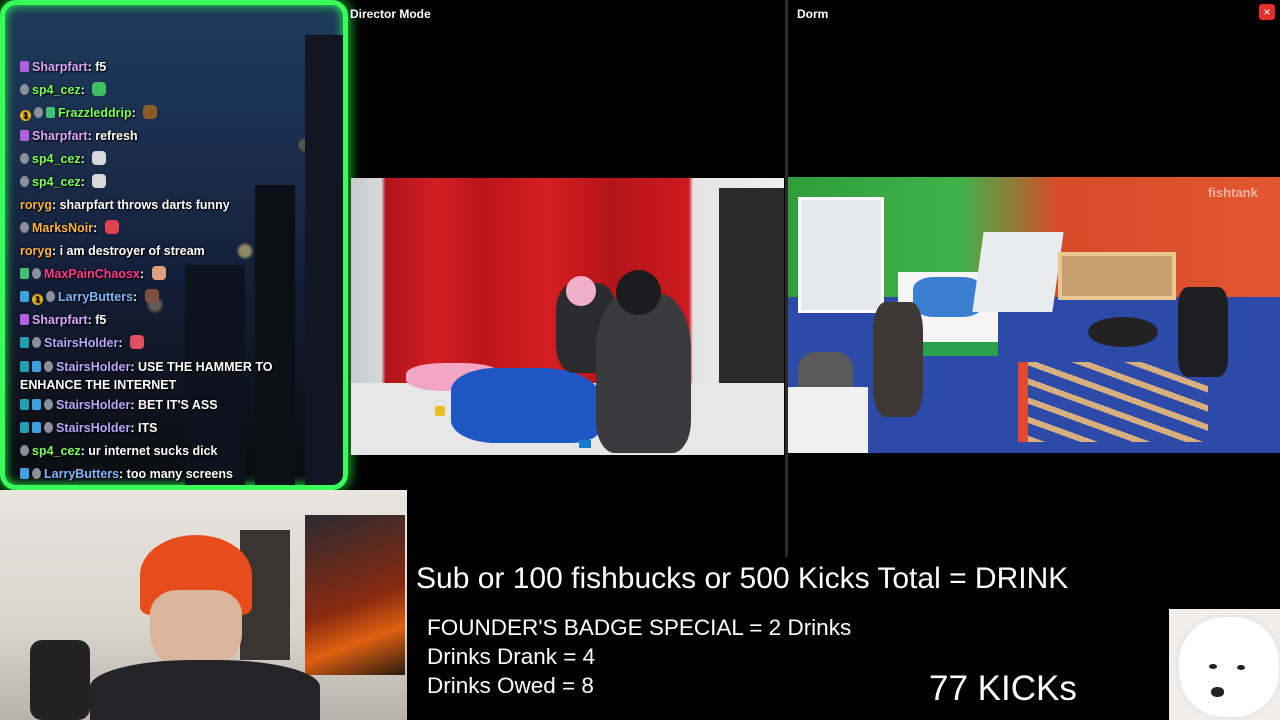 Image resolution: width=1280 pixels, height=720 pixels. I want to click on drinks-drank-text: Drinks Drank = 4, so click(511, 656).